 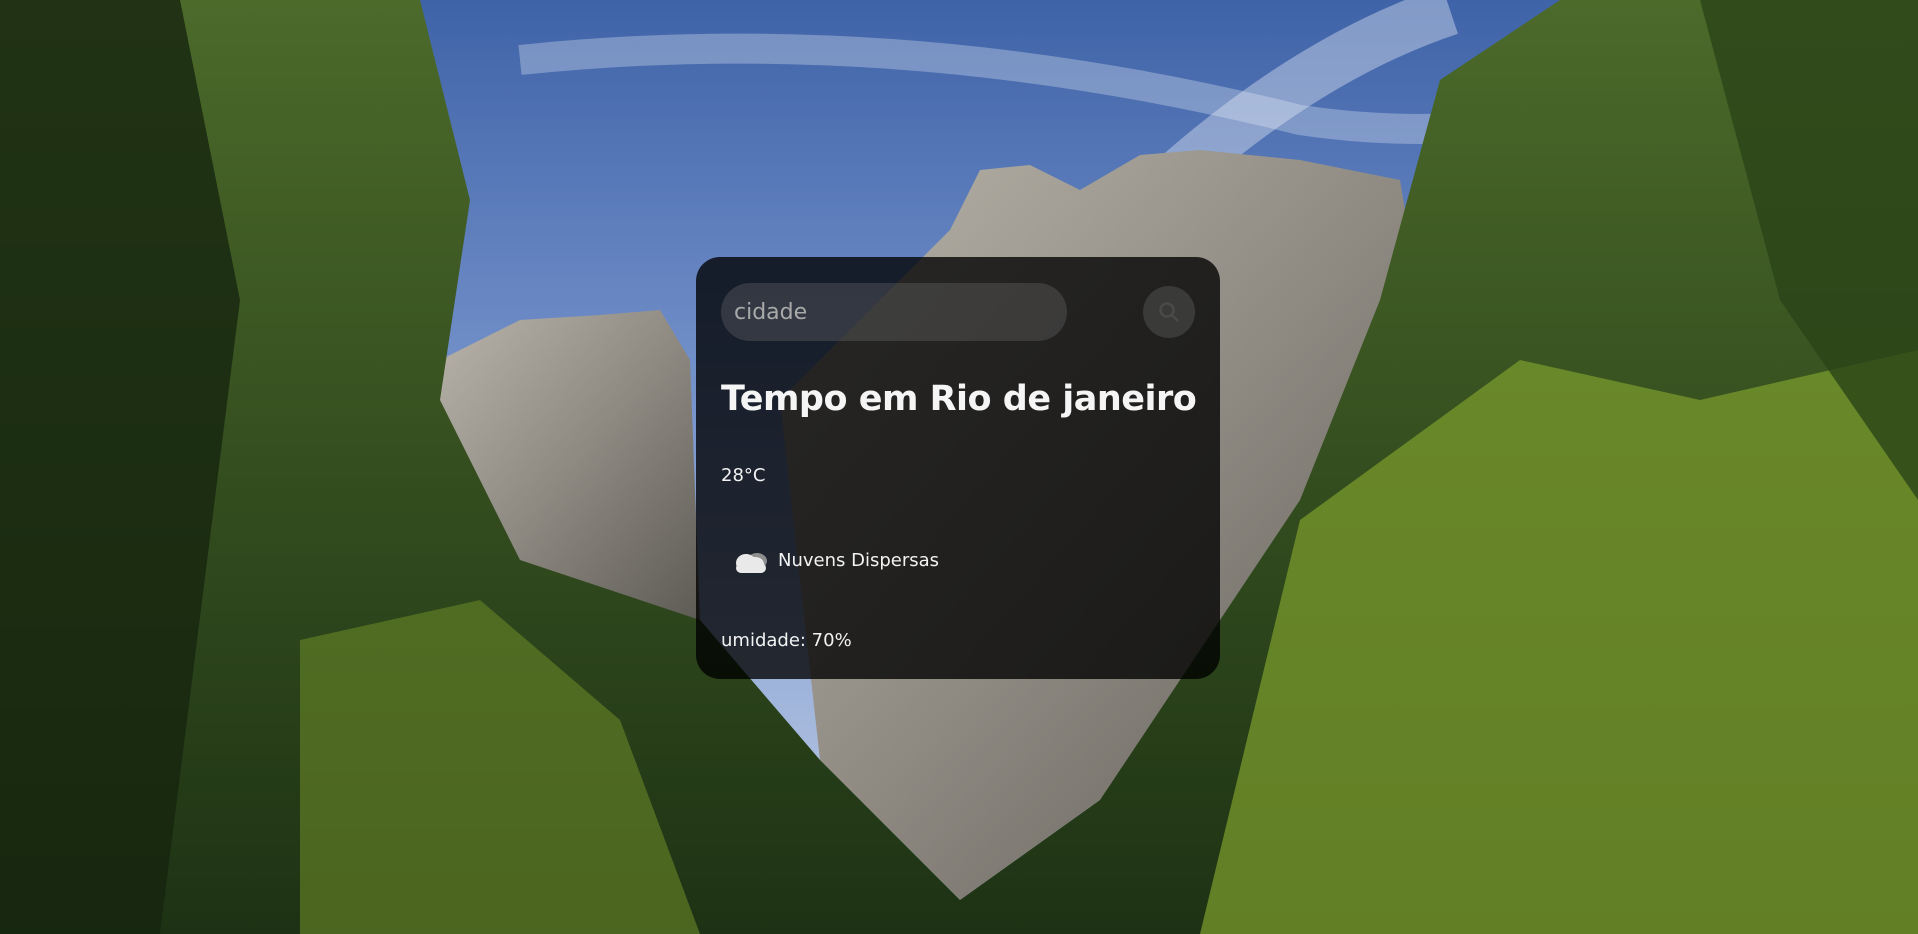 What do you see at coordinates (786, 640) in the screenshot?
I see `humidity: umidade: 70%` at bounding box center [786, 640].